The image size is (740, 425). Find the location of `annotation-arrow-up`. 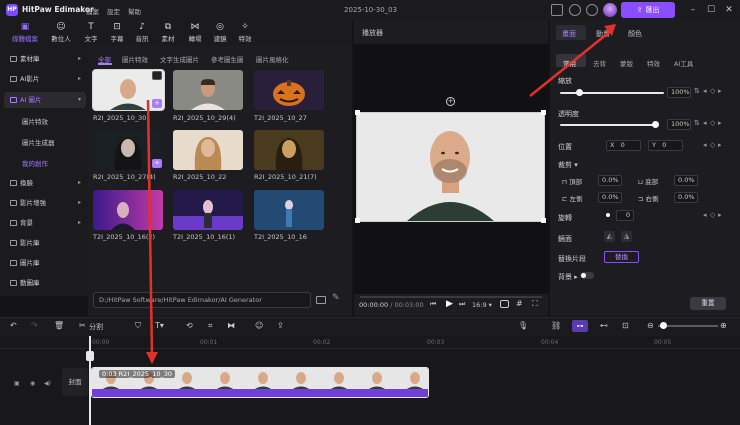

annotation-arrow-up is located at coordinates (571, 63).